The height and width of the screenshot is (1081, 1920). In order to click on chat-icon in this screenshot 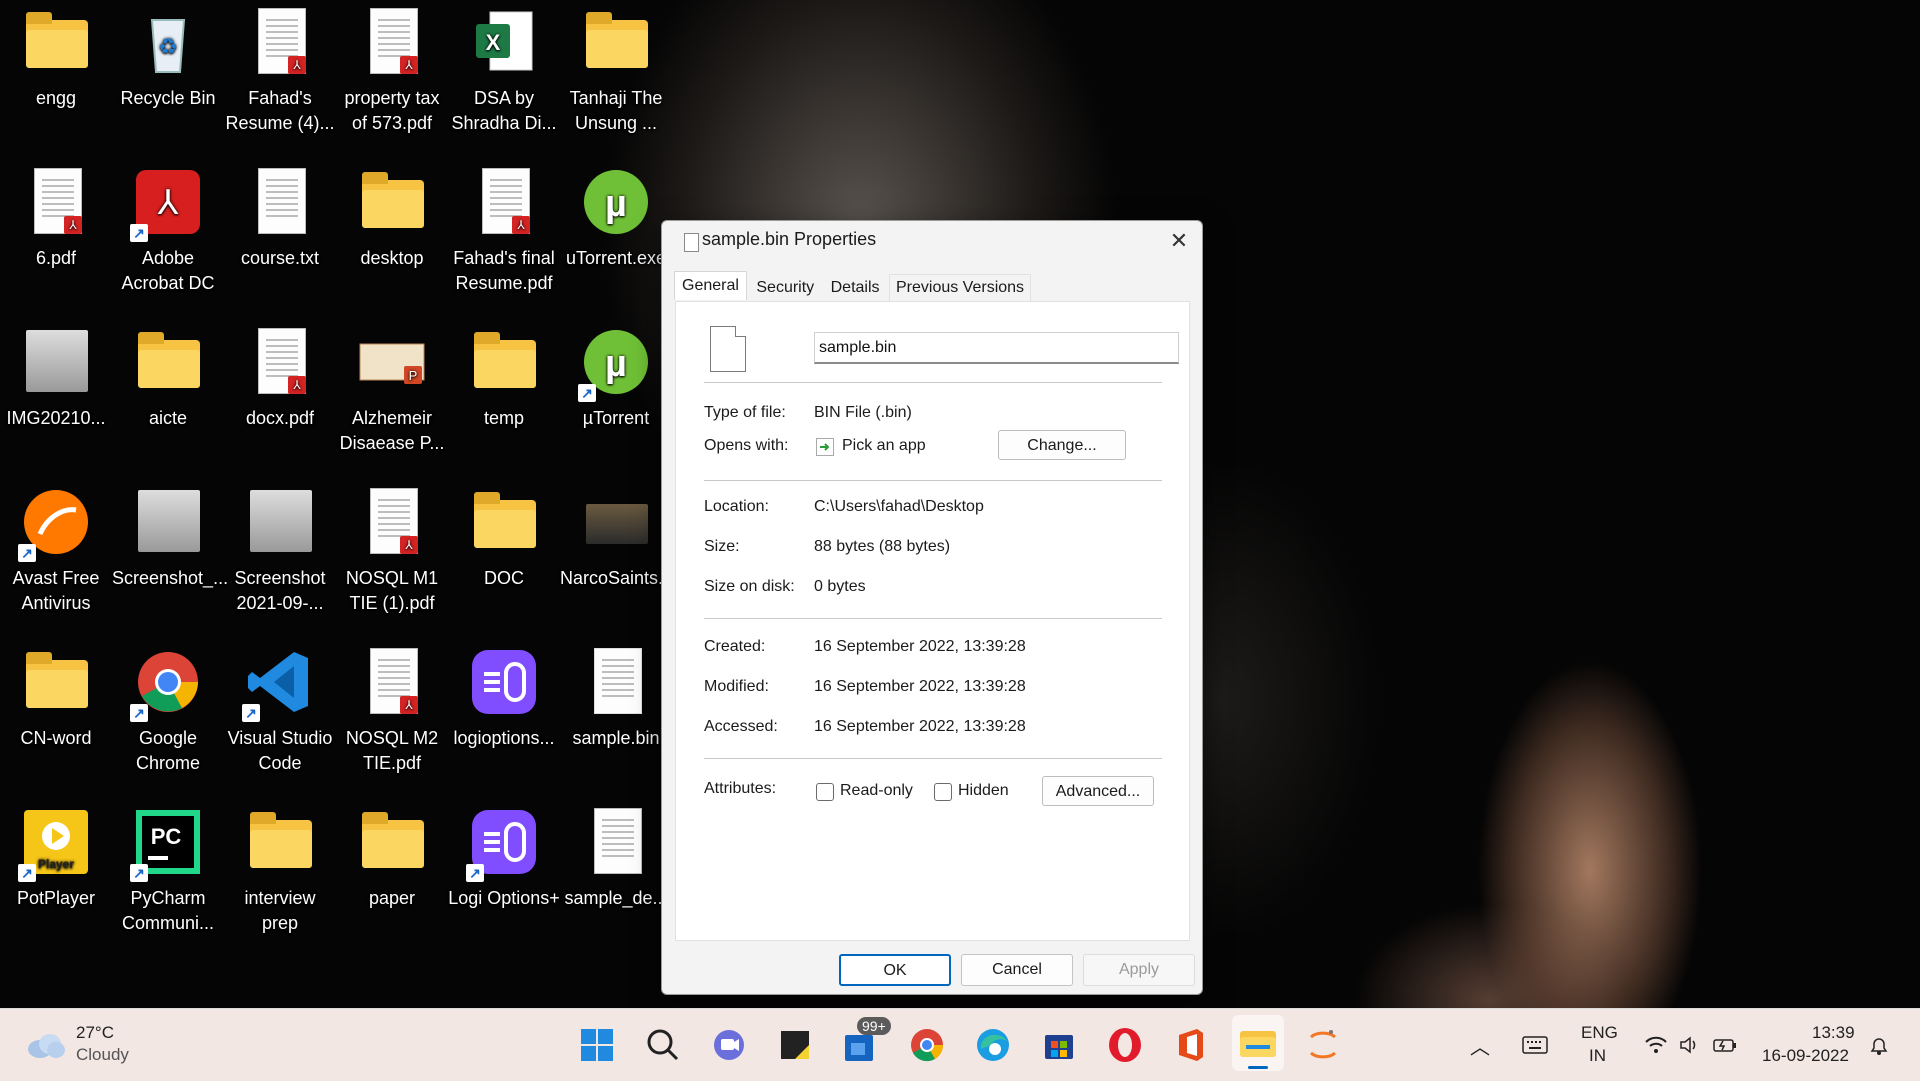, I will do `click(729, 1045)`.